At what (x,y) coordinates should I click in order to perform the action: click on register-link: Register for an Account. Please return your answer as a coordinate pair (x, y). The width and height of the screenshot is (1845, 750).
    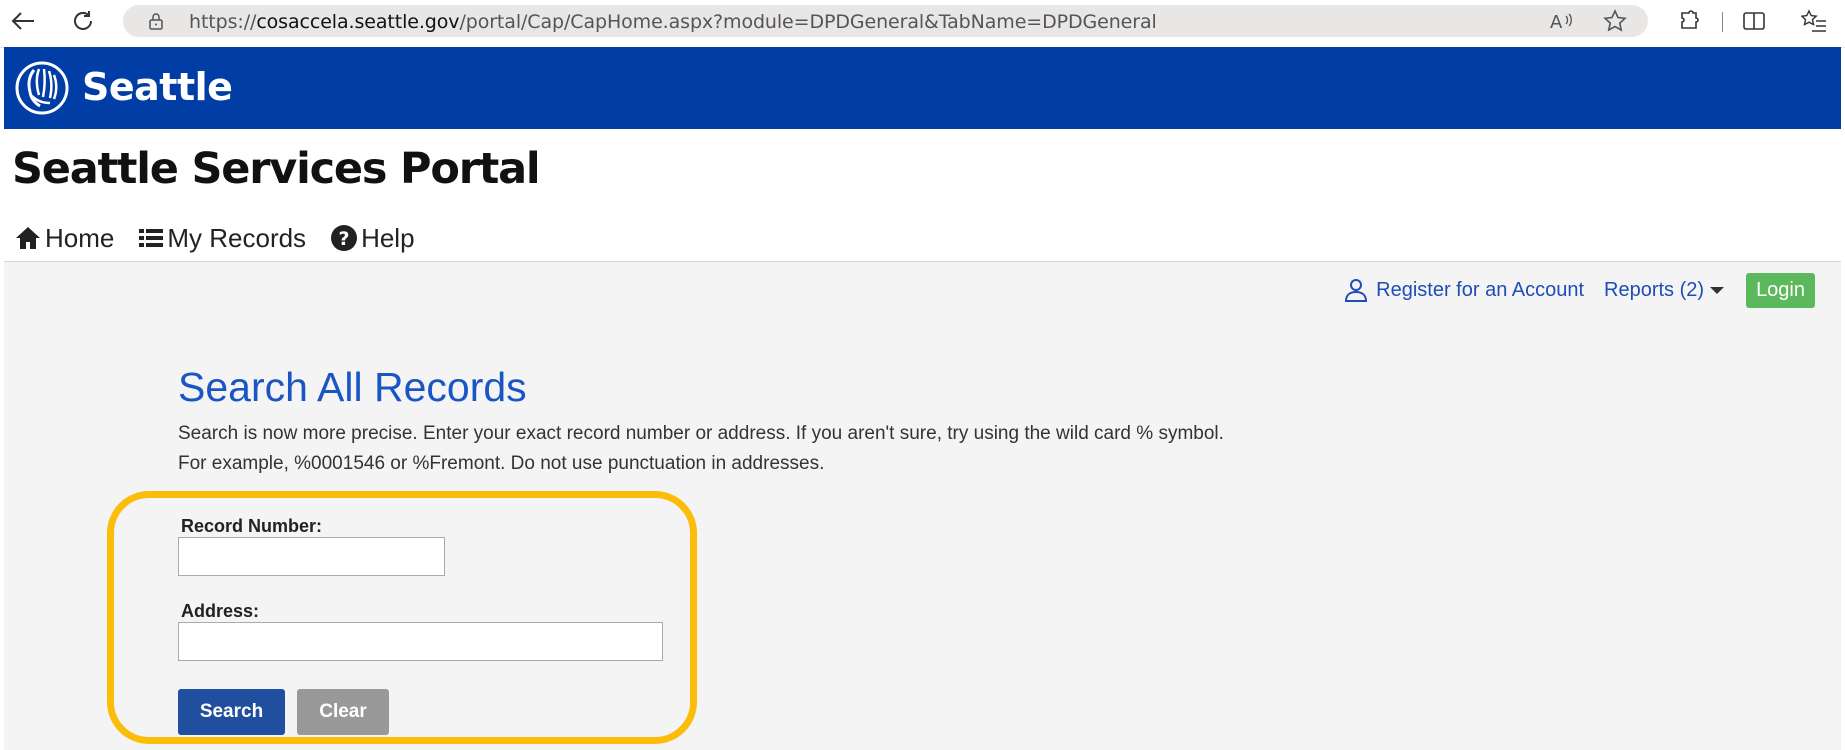
    Looking at the image, I should click on (1464, 290).